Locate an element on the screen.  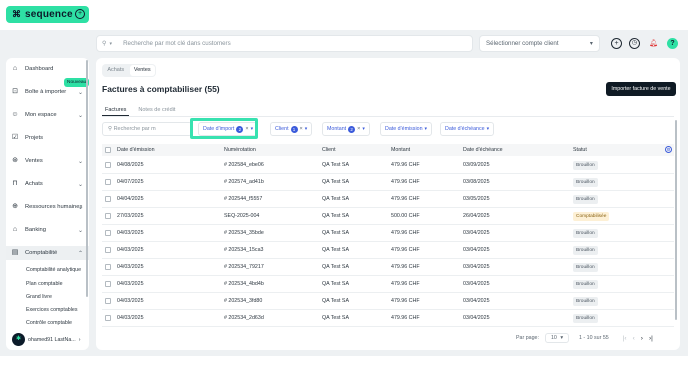
avatar: ✱ is located at coordinates (18, 339).